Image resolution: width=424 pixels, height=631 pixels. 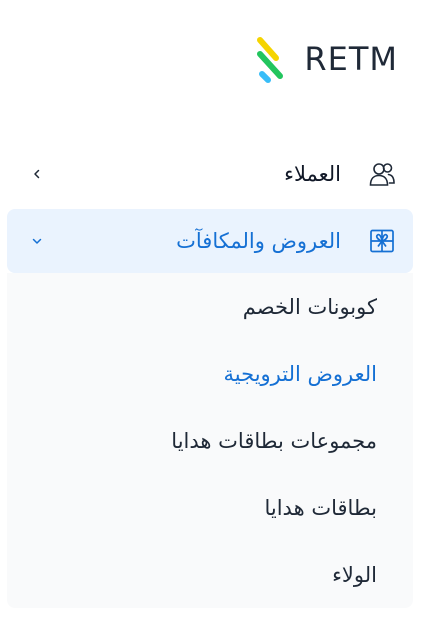 I want to click on sidebar-subitem-promotions: العروض الترويجية, so click(x=210, y=373).